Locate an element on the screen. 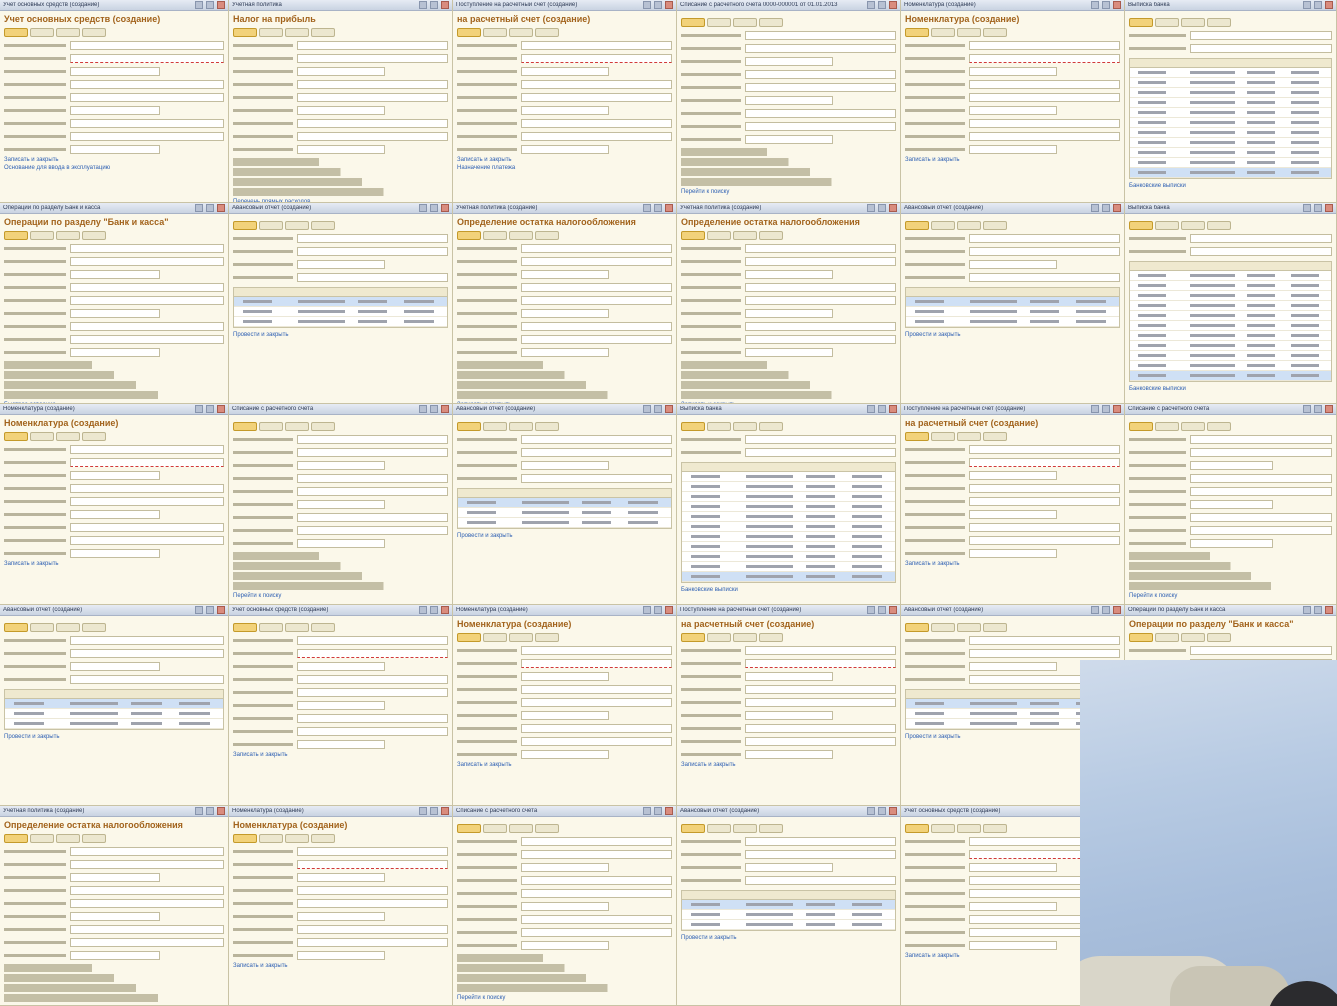  nav-link: Записать и закрыть is located at coordinates (564, 160).